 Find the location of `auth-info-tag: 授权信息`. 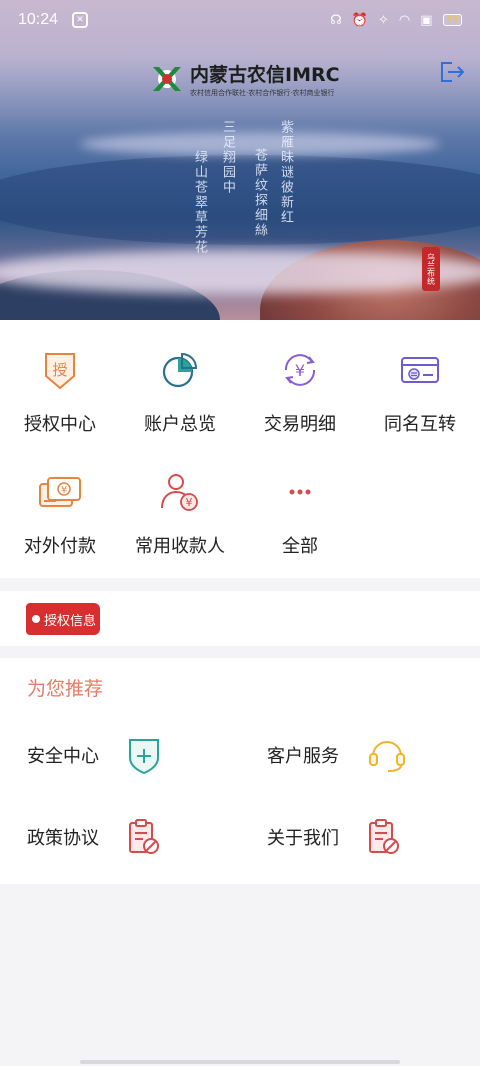

auth-info-tag: 授权信息 is located at coordinates (63, 619).